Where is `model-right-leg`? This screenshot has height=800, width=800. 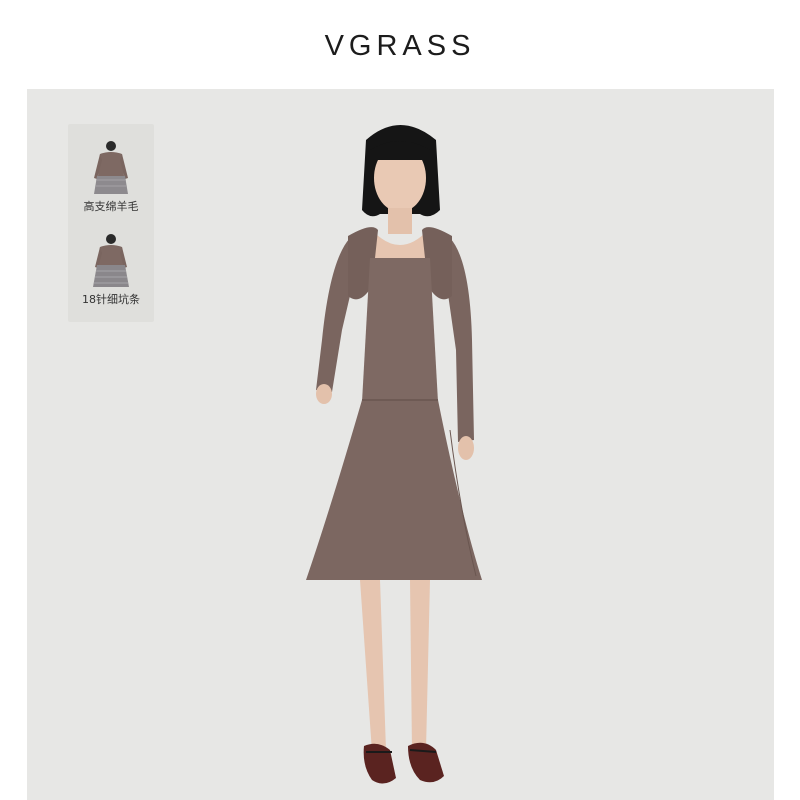 model-right-leg is located at coordinates (420, 666).